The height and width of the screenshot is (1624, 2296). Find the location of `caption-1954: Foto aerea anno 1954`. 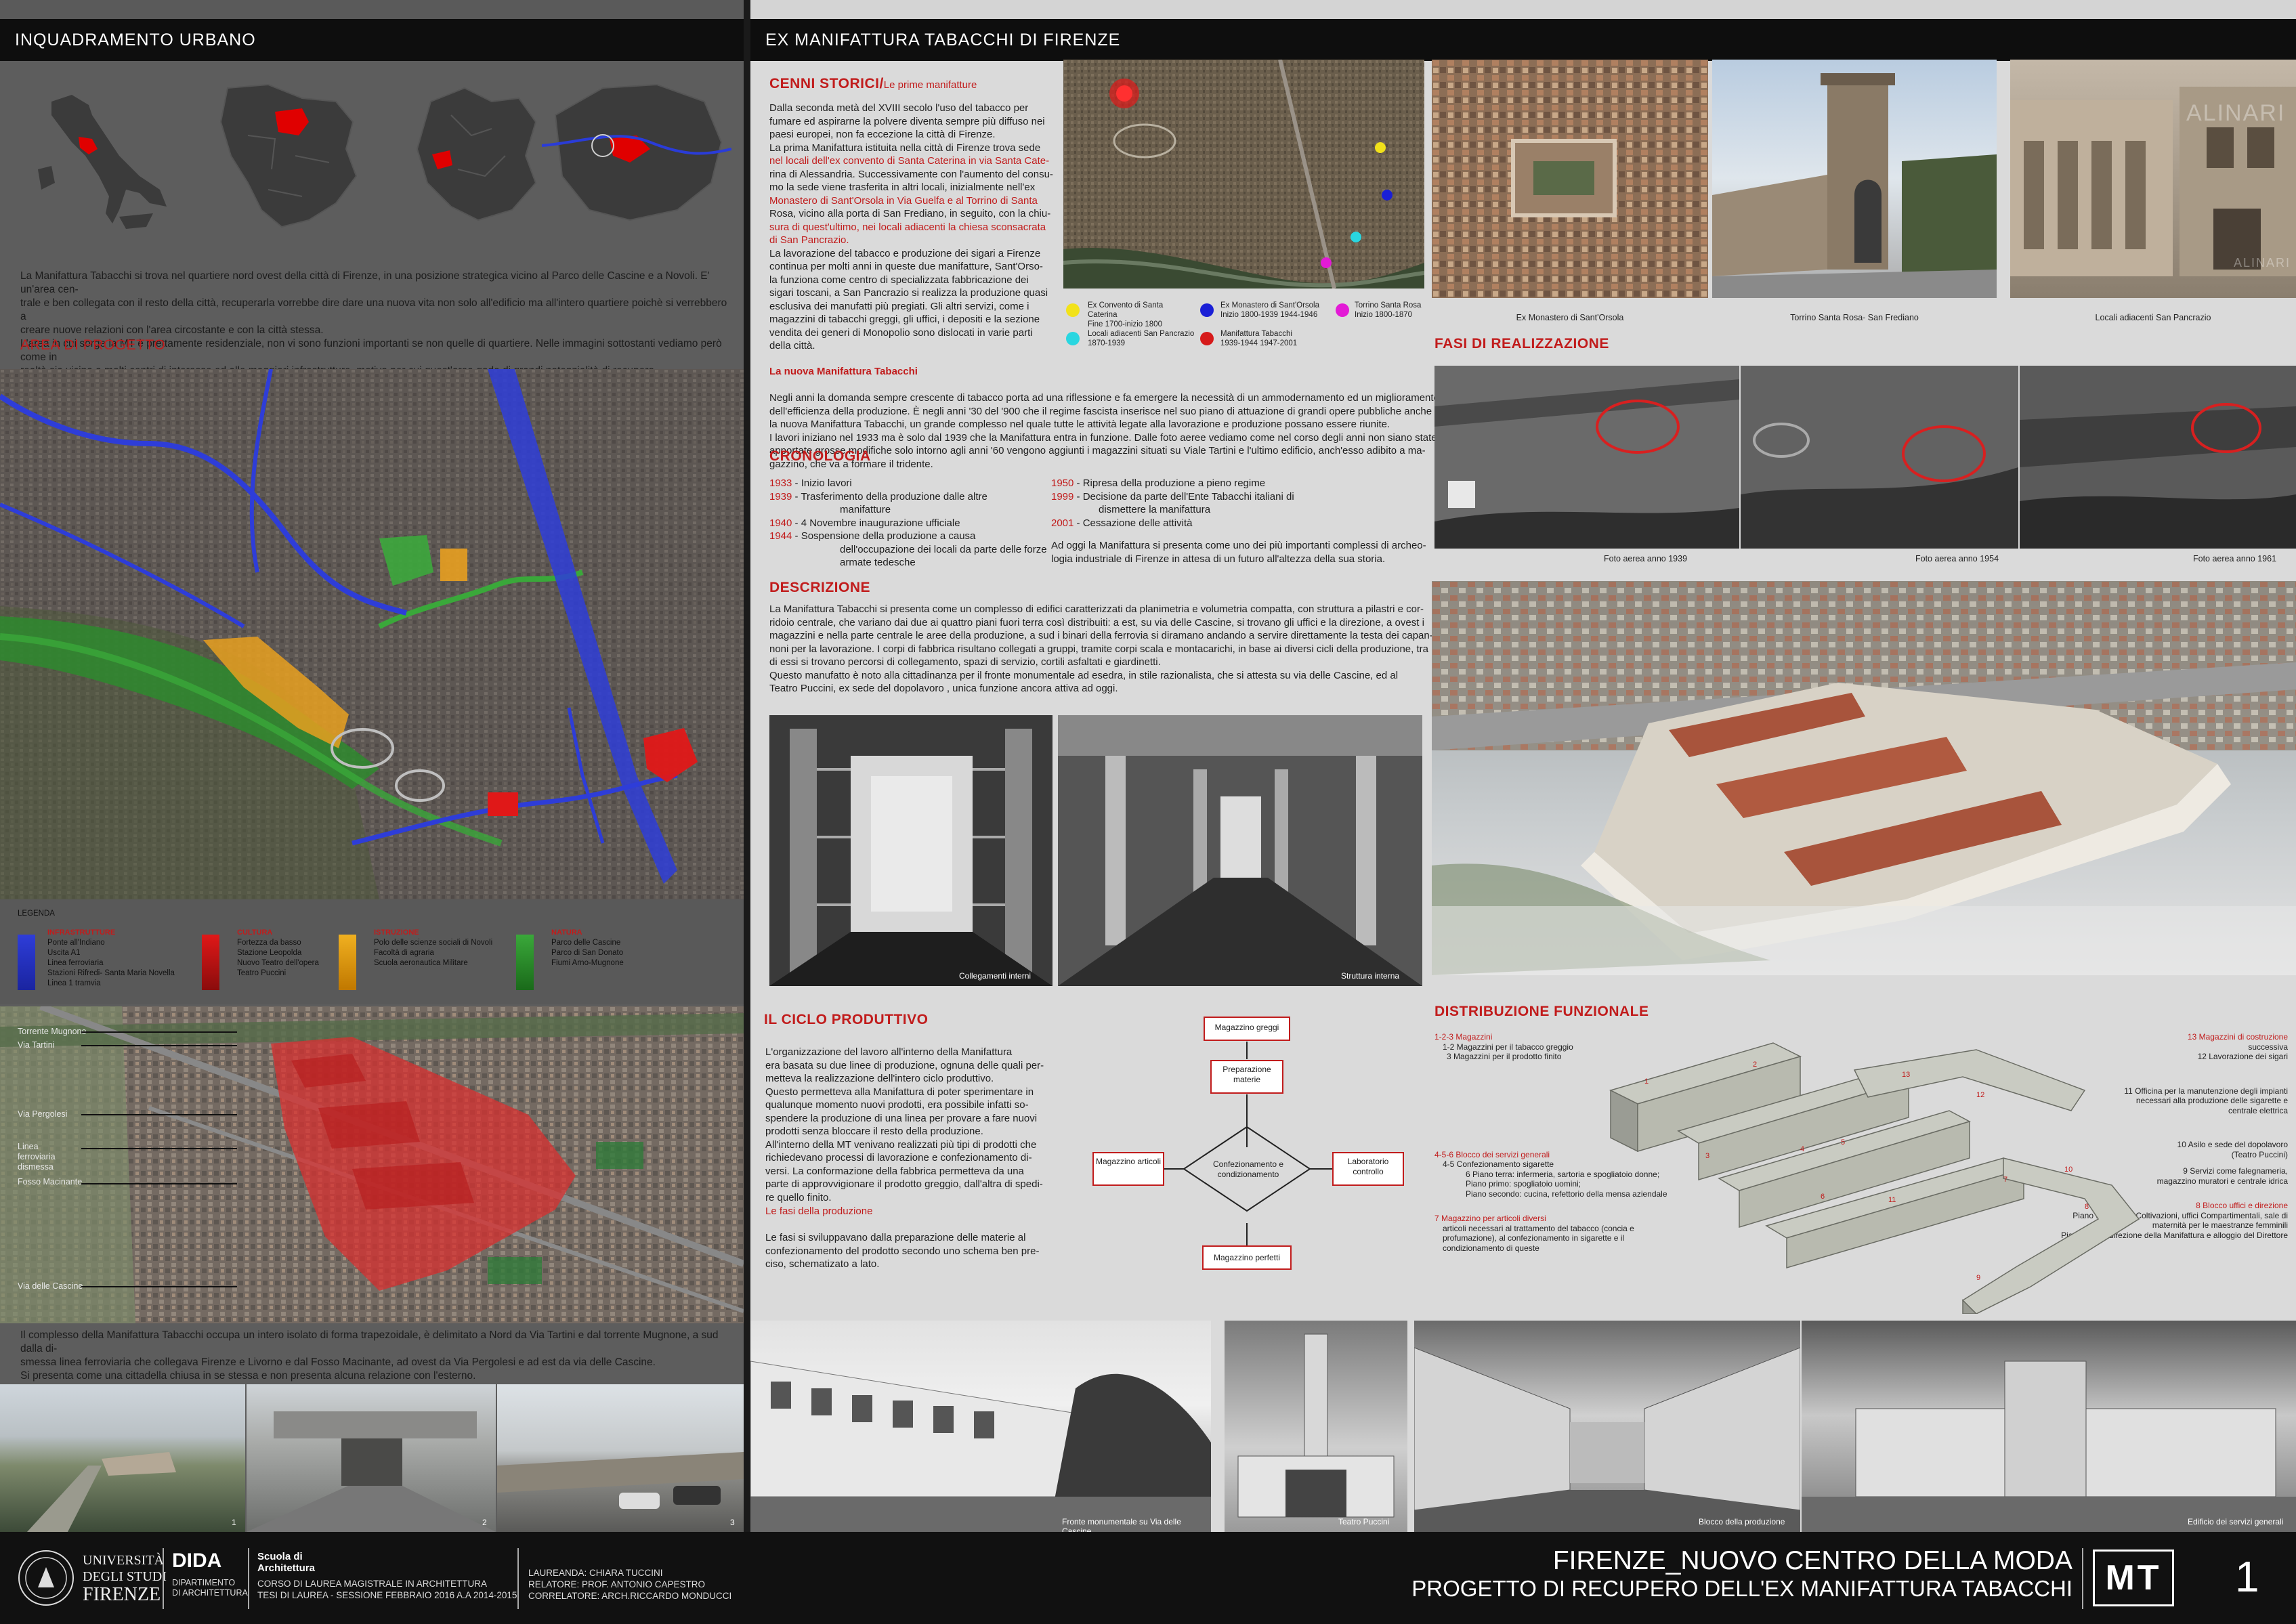

caption-1954: Foto aerea anno 1954 is located at coordinates (1957, 558).